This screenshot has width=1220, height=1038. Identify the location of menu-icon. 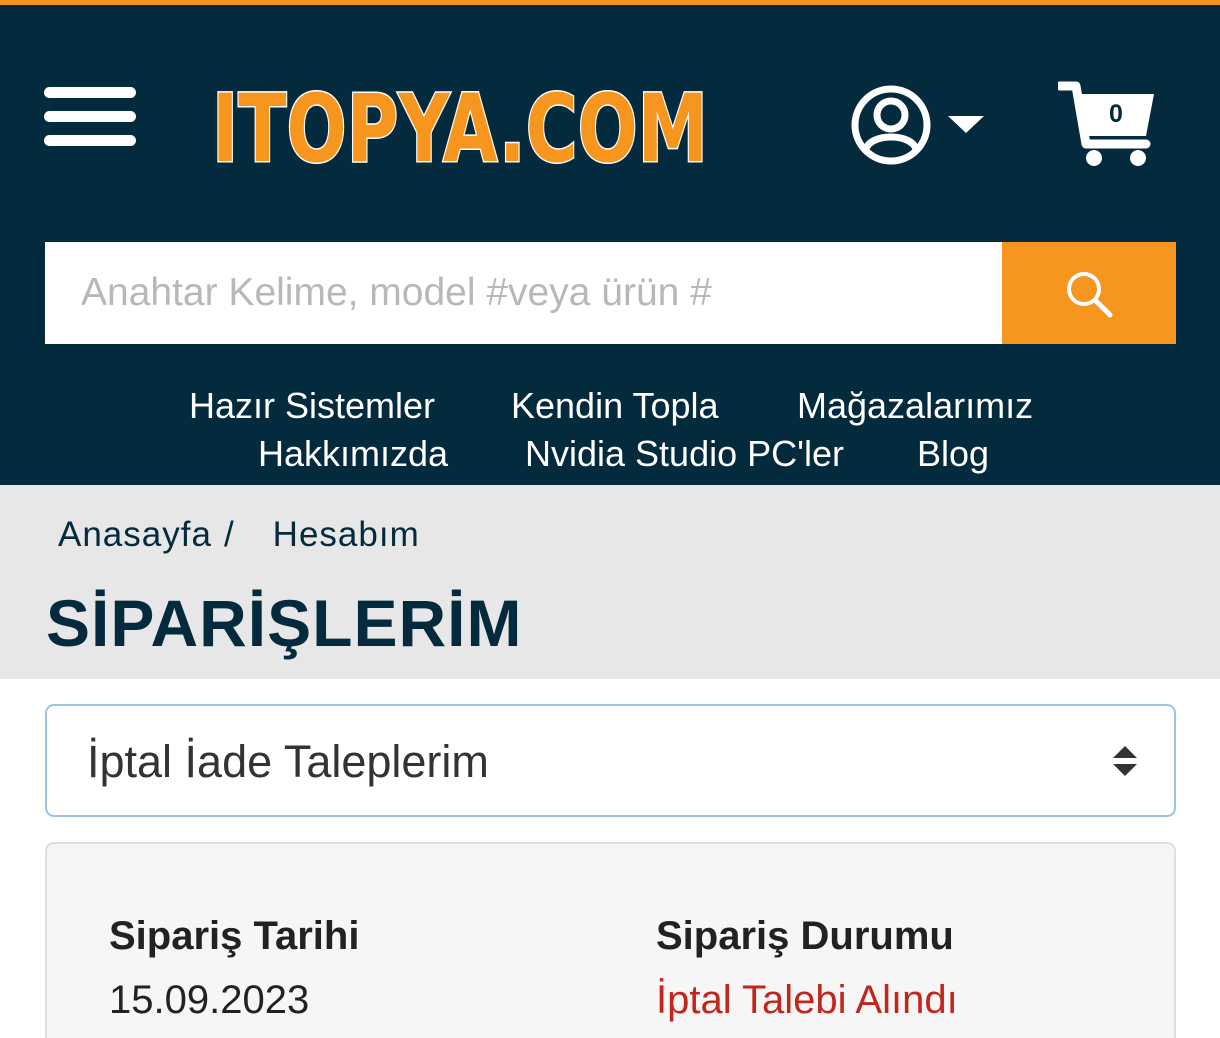
(90, 119).